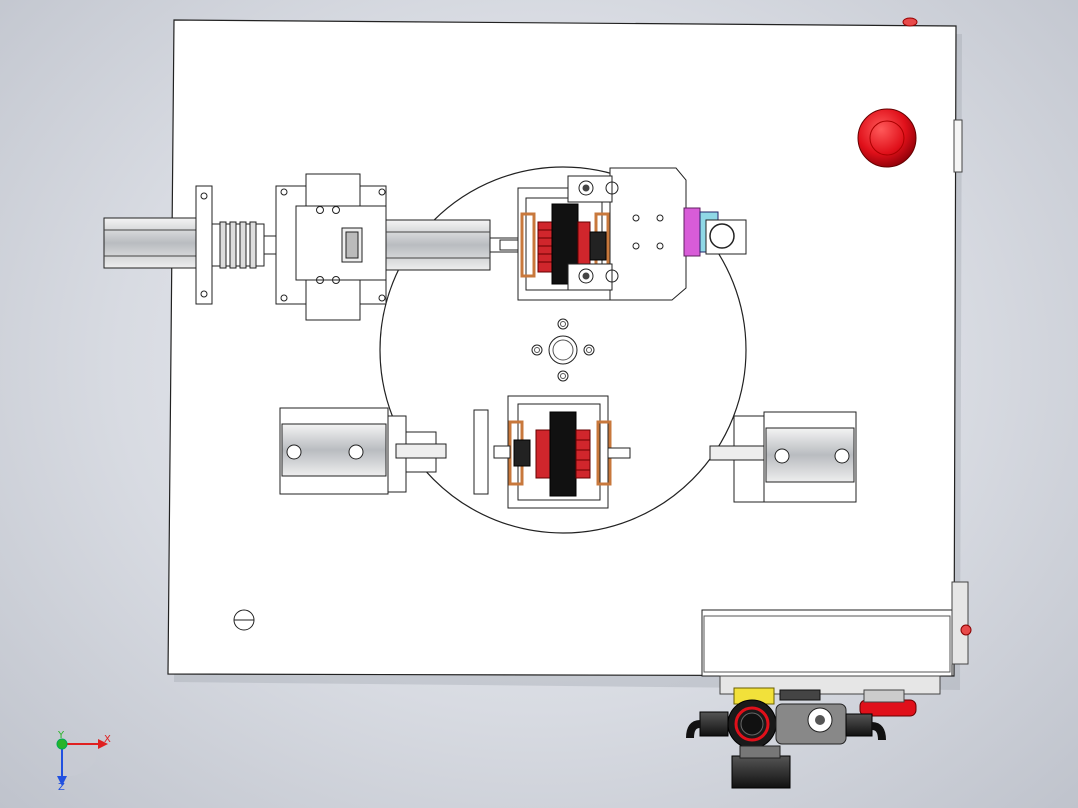 The height and width of the screenshot is (808, 1078). I want to click on z-axis-label: Z, so click(61, 787).